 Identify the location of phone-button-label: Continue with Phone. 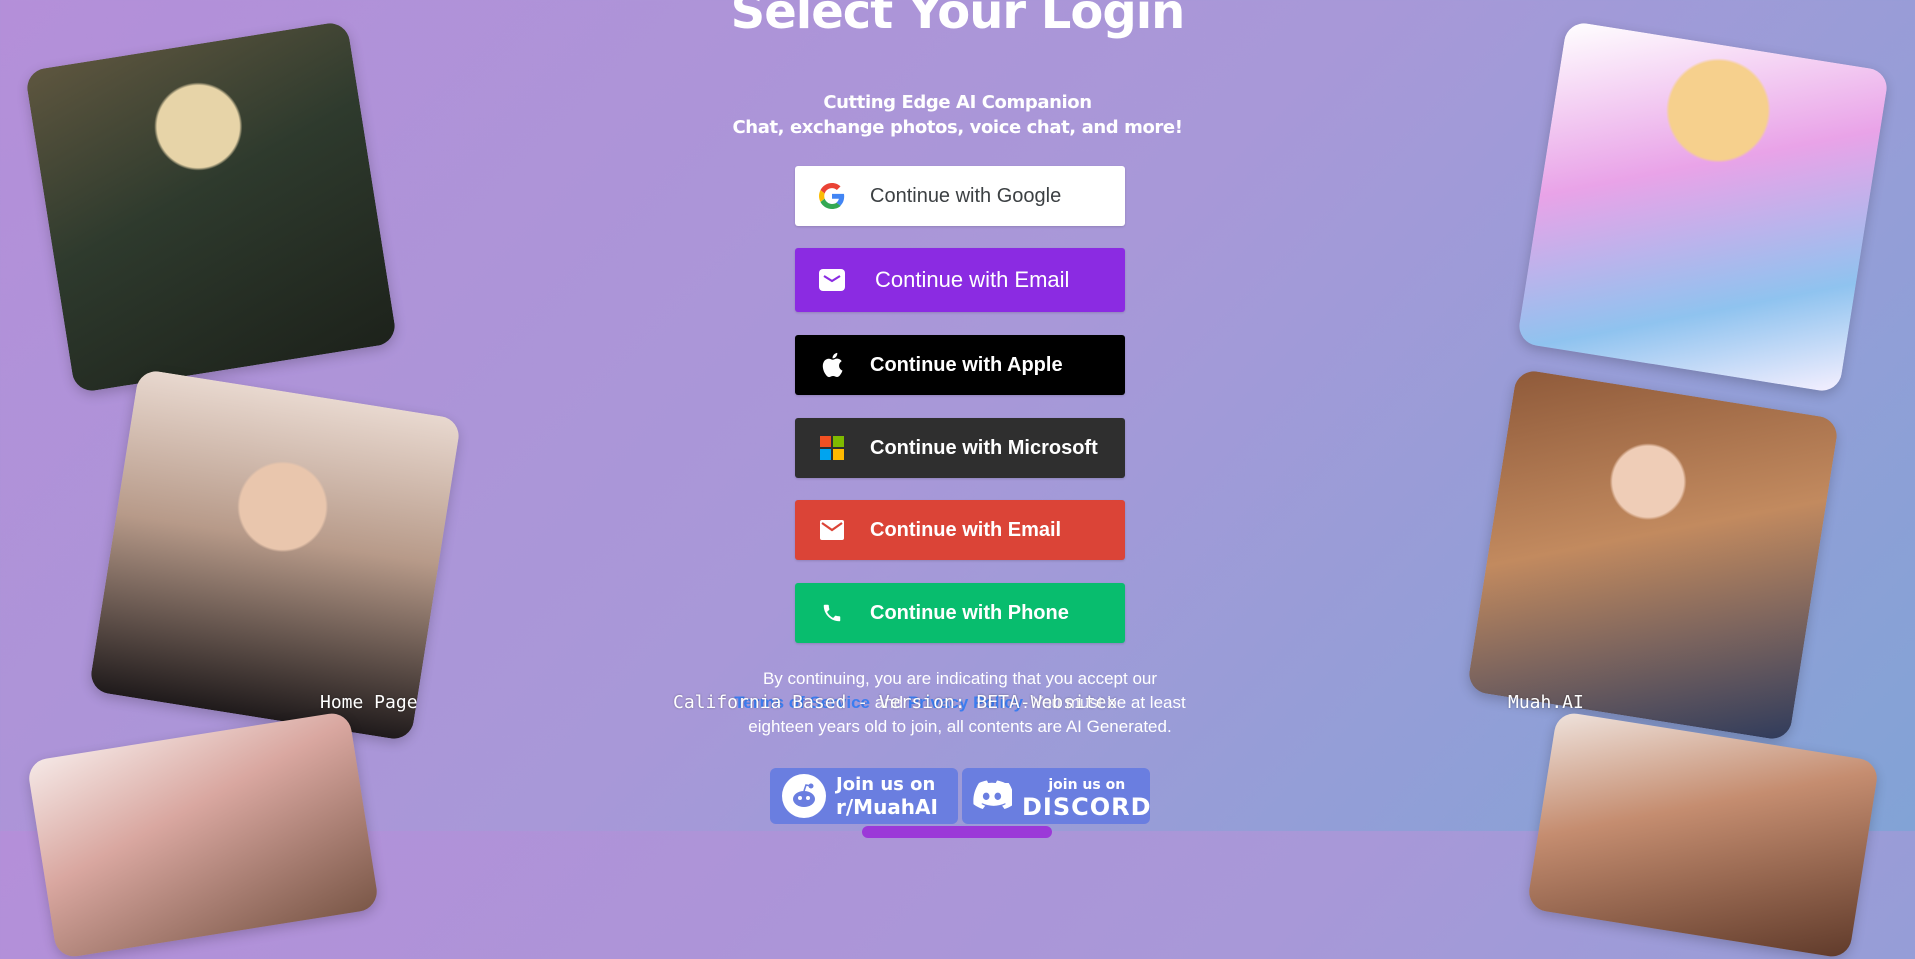
(969, 613).